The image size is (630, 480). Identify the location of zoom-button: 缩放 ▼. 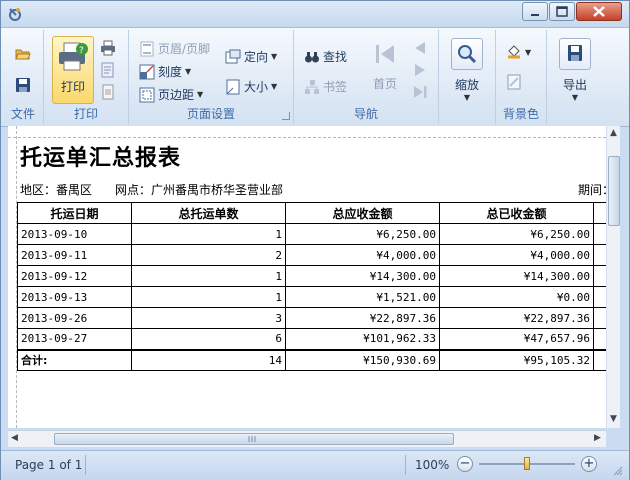
(467, 70).